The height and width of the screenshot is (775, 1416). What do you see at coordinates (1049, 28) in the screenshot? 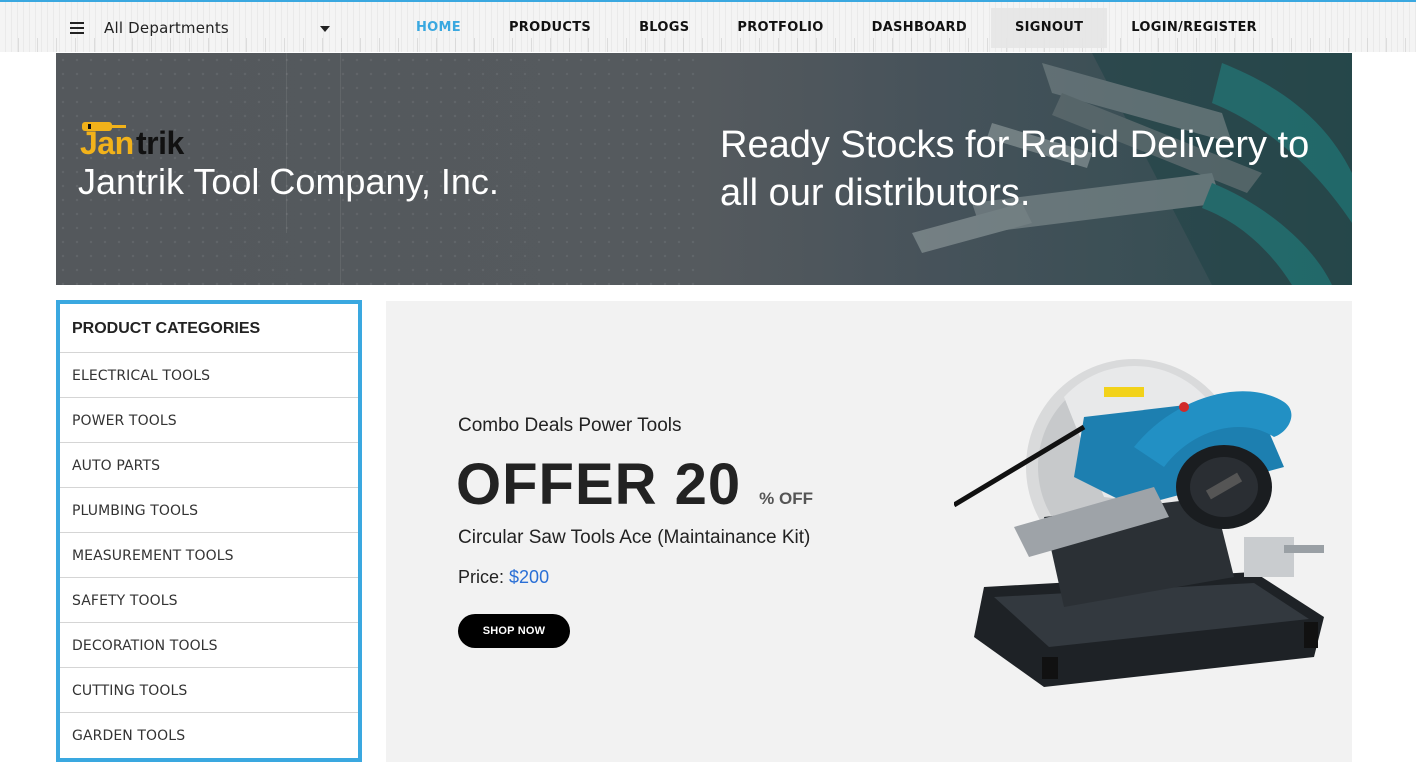
I see `nav-signout: SIGNOUT` at bounding box center [1049, 28].